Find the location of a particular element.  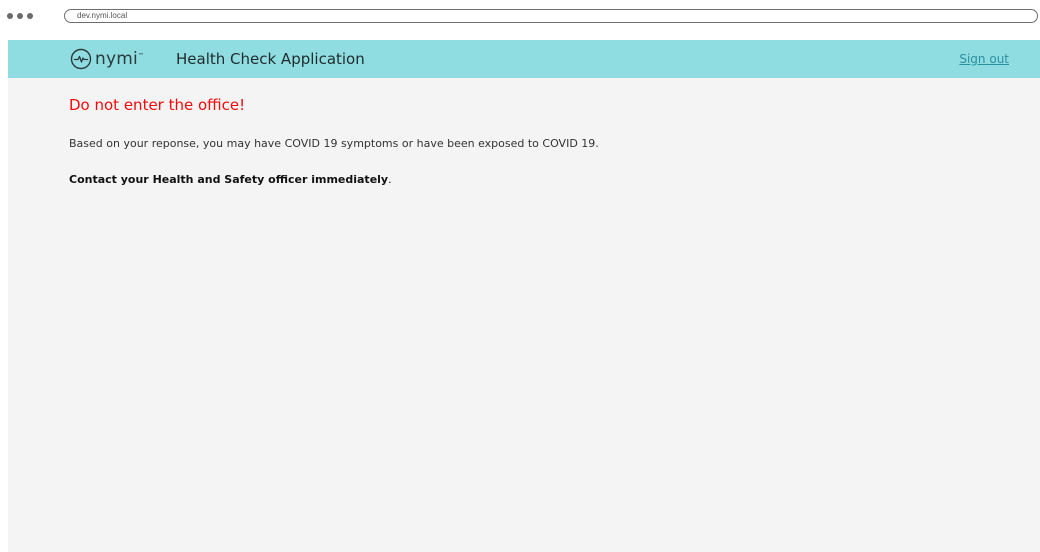

minimize-dot-icon is located at coordinates (20, 16).